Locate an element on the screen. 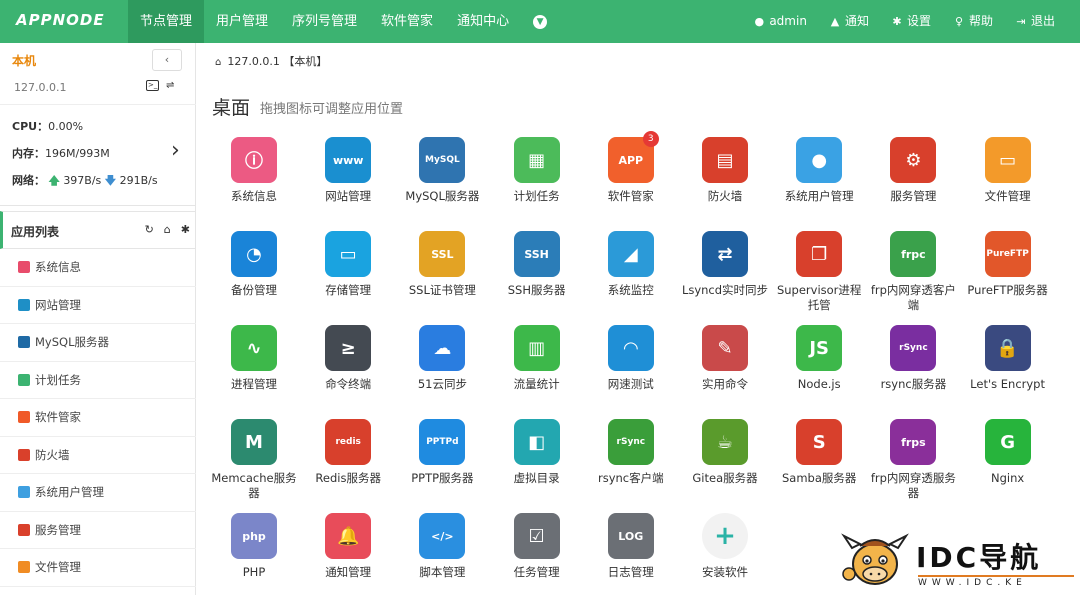 The height and width of the screenshot is (595, 1080). app-label: 命令终端 is located at coordinates (348, 384).